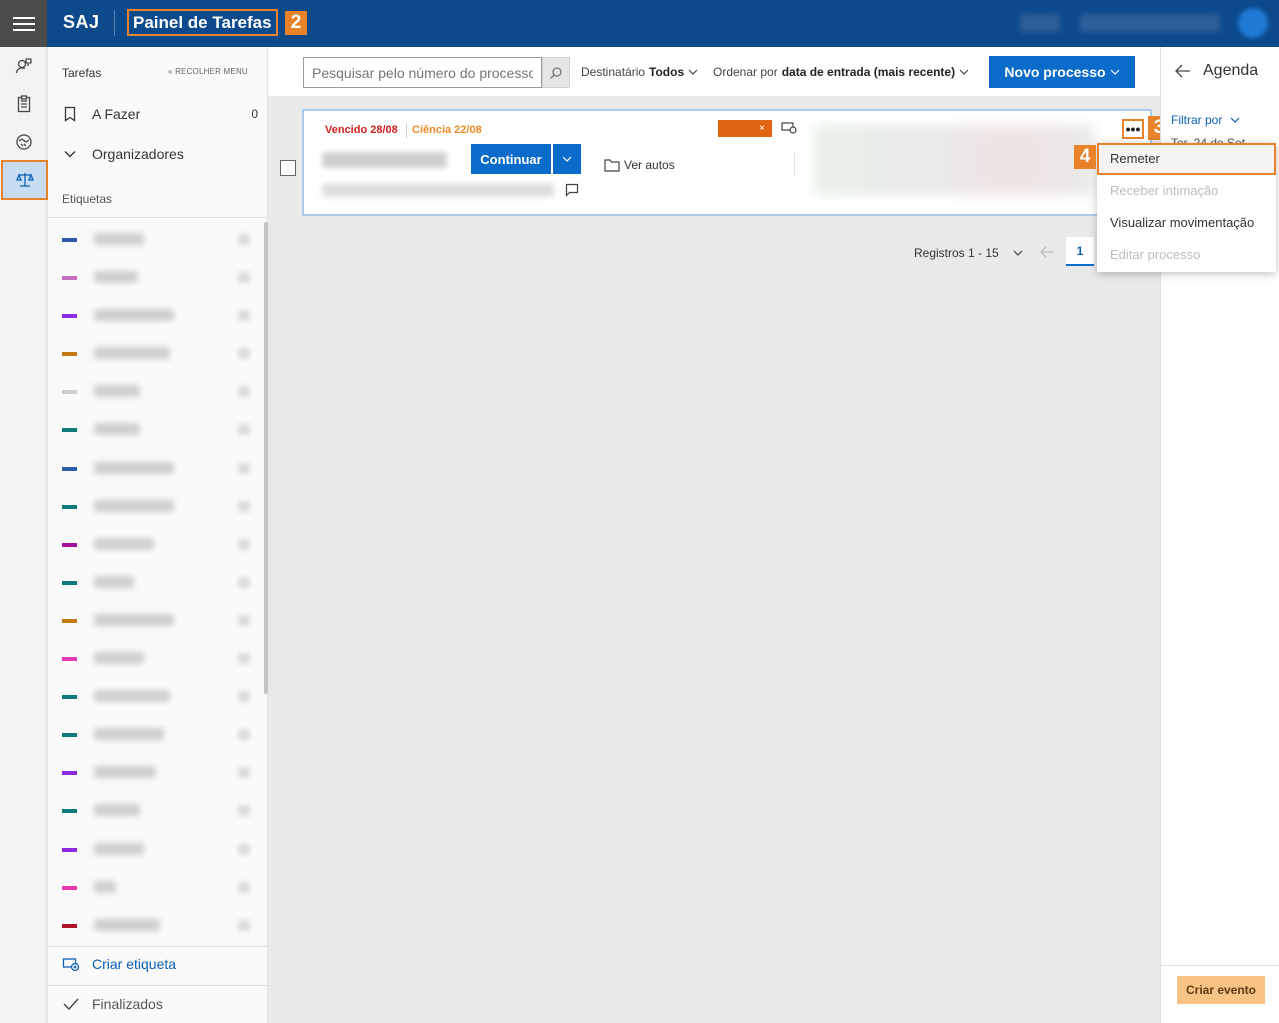 The image size is (1279, 1023). I want to click on user-search-icon, so click(23, 66).